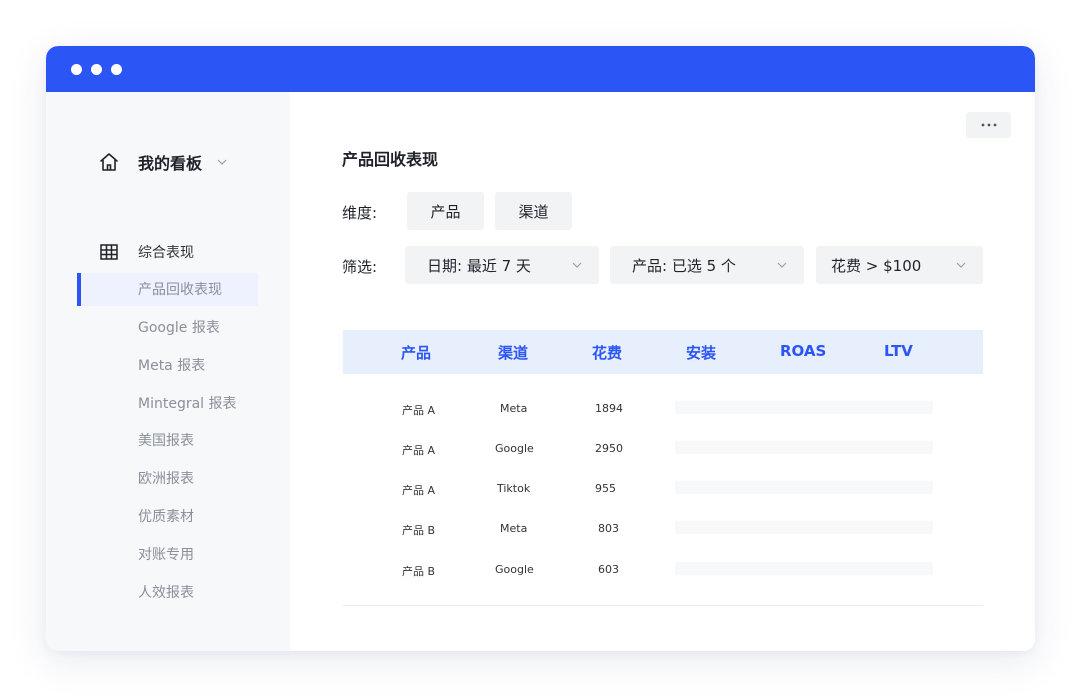  I want to click on column-header-channel: 渠道, so click(513, 352).